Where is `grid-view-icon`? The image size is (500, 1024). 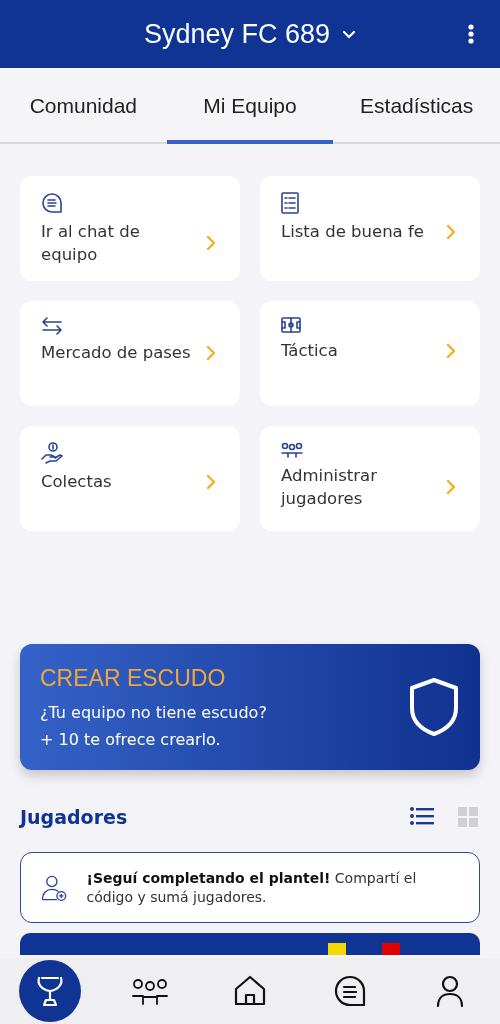 grid-view-icon is located at coordinates (468, 817).